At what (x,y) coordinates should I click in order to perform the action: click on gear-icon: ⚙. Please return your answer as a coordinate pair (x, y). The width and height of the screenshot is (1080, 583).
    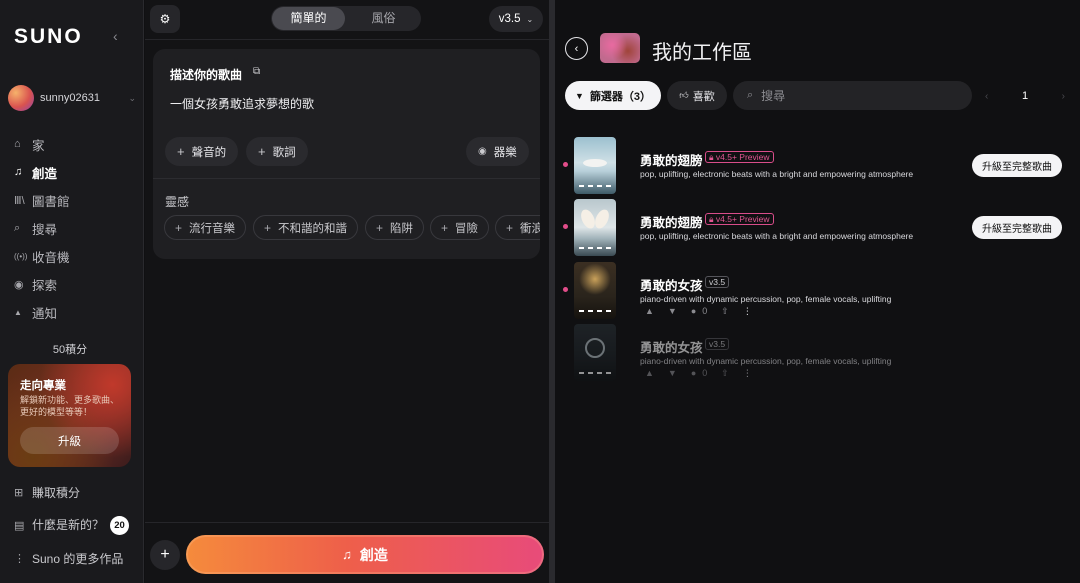
    Looking at the image, I should click on (165, 19).